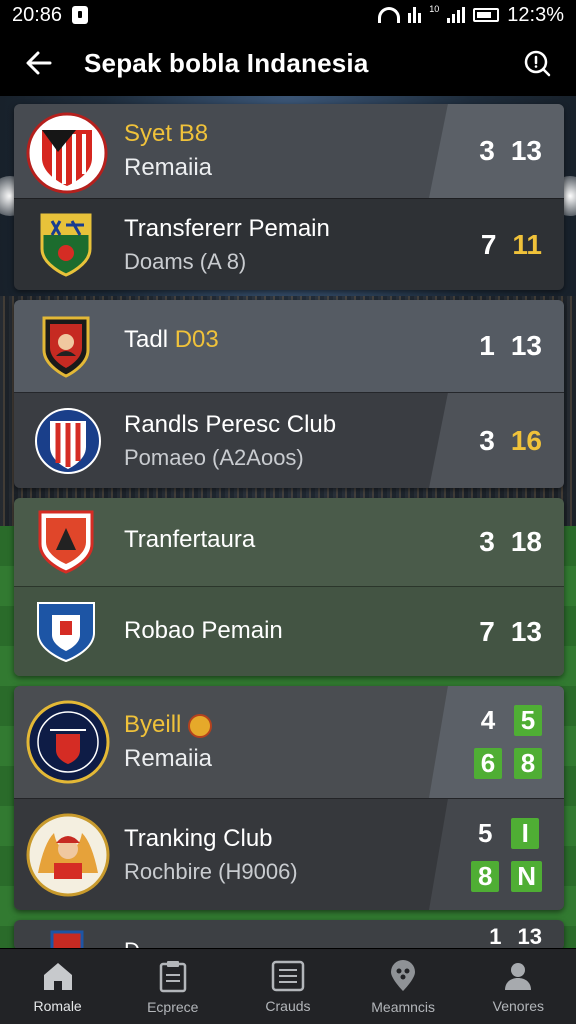 The image size is (576, 1024). What do you see at coordinates (496, 151) in the screenshot?
I see `score-panel: 3 13` at bounding box center [496, 151].